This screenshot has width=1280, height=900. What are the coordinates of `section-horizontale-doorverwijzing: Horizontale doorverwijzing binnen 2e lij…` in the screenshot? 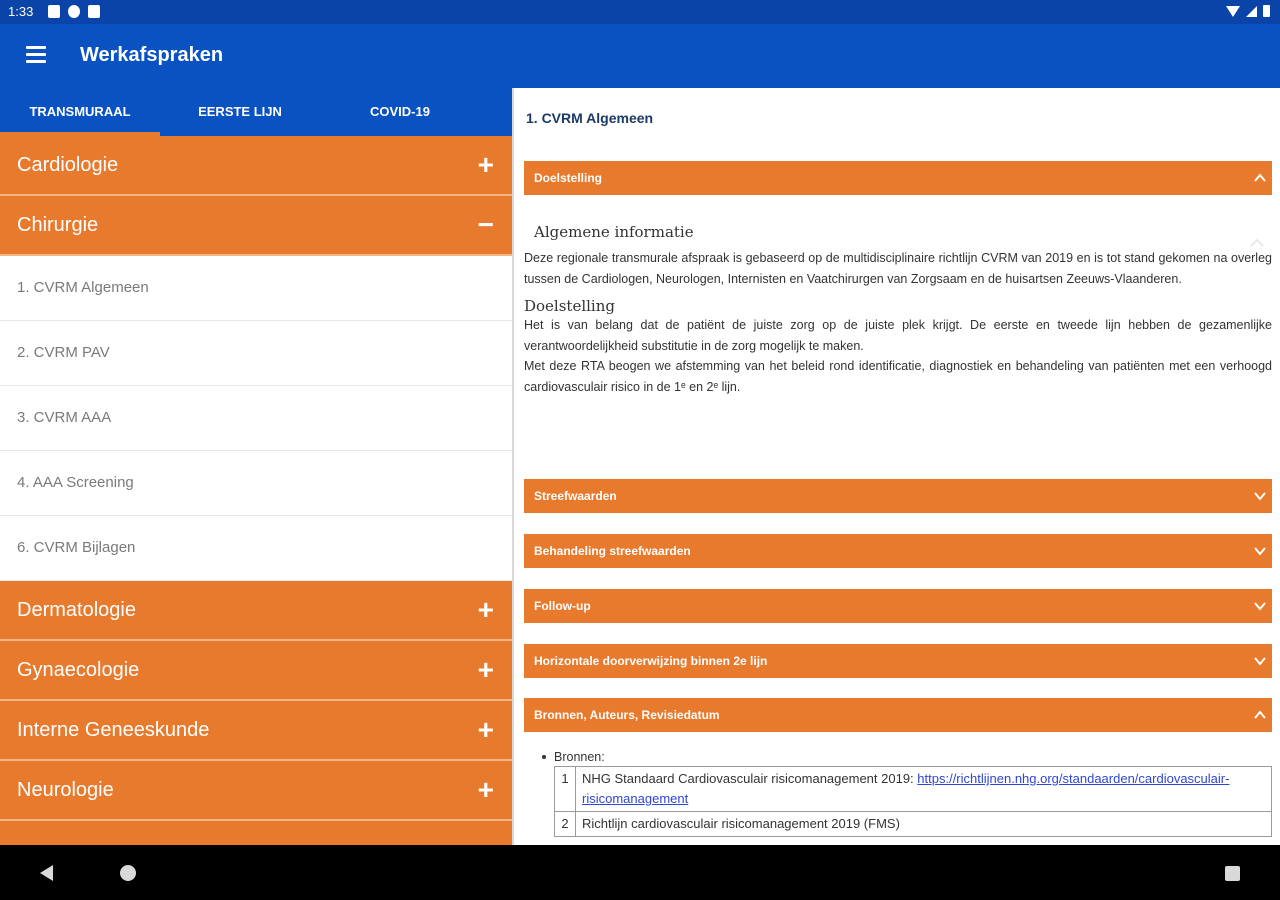 It's located at (898, 661).